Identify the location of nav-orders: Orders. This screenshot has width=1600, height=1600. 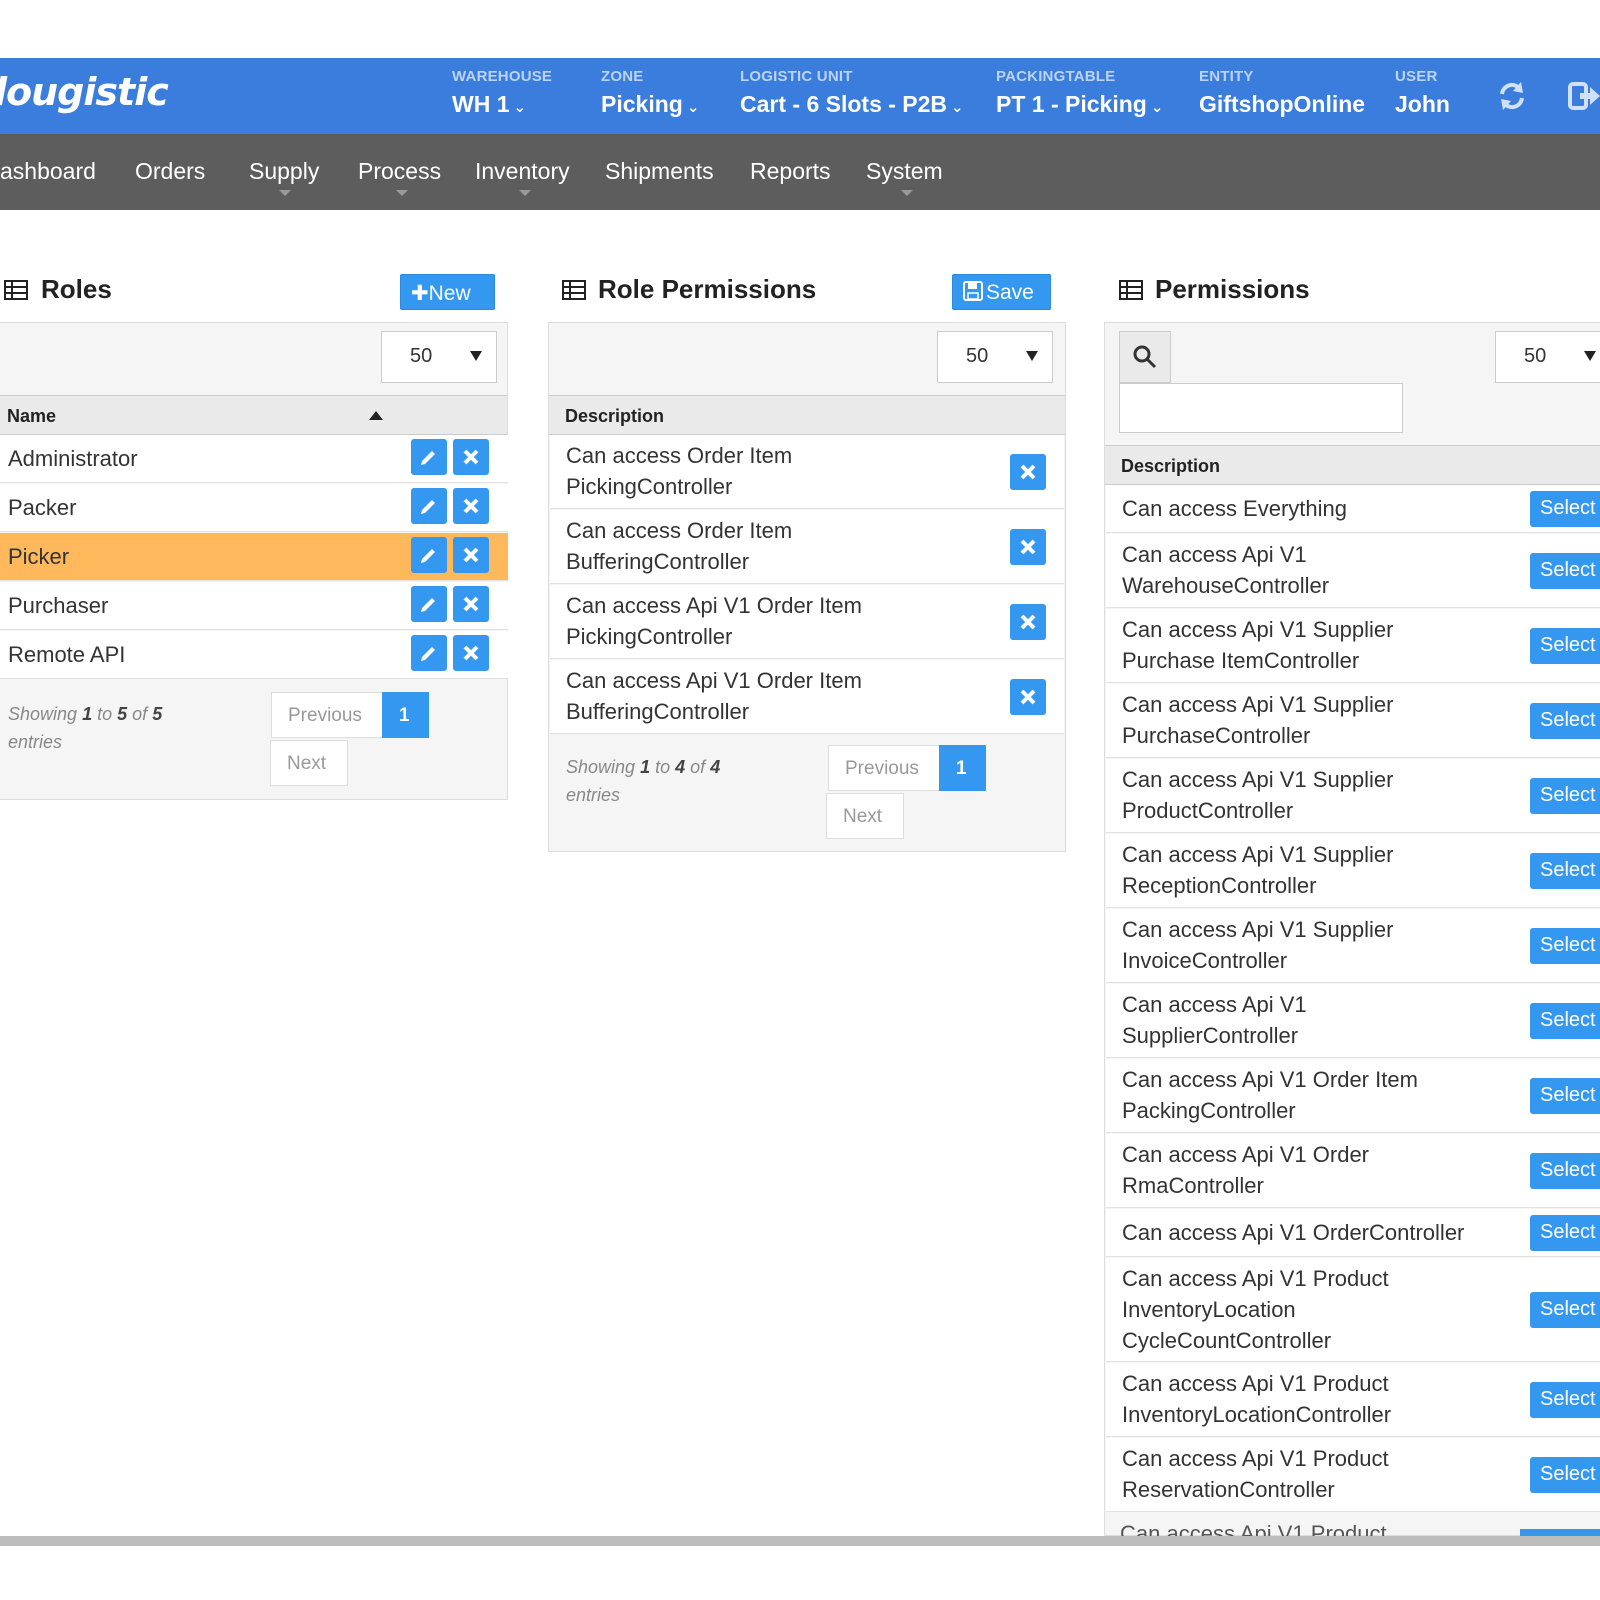
(170, 171).